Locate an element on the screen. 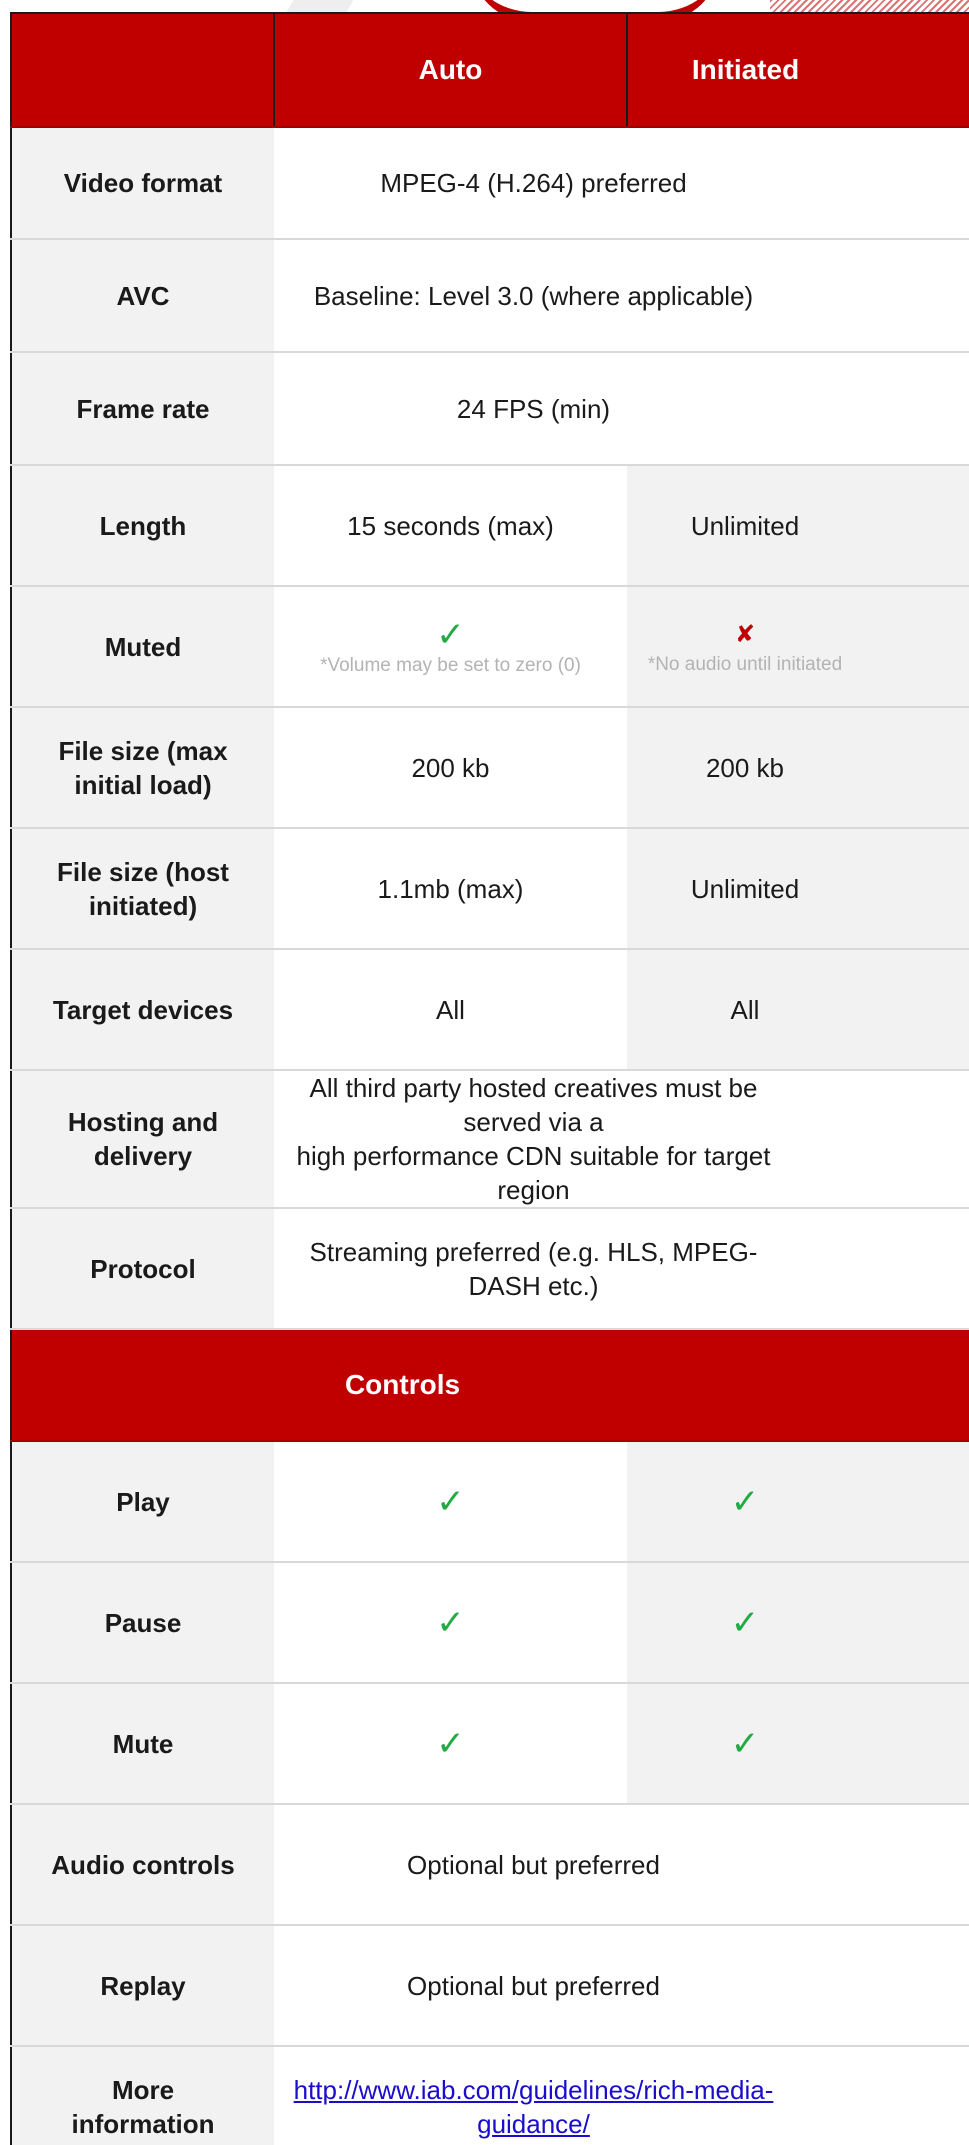  header-auto: Auto is located at coordinates (451, 70).